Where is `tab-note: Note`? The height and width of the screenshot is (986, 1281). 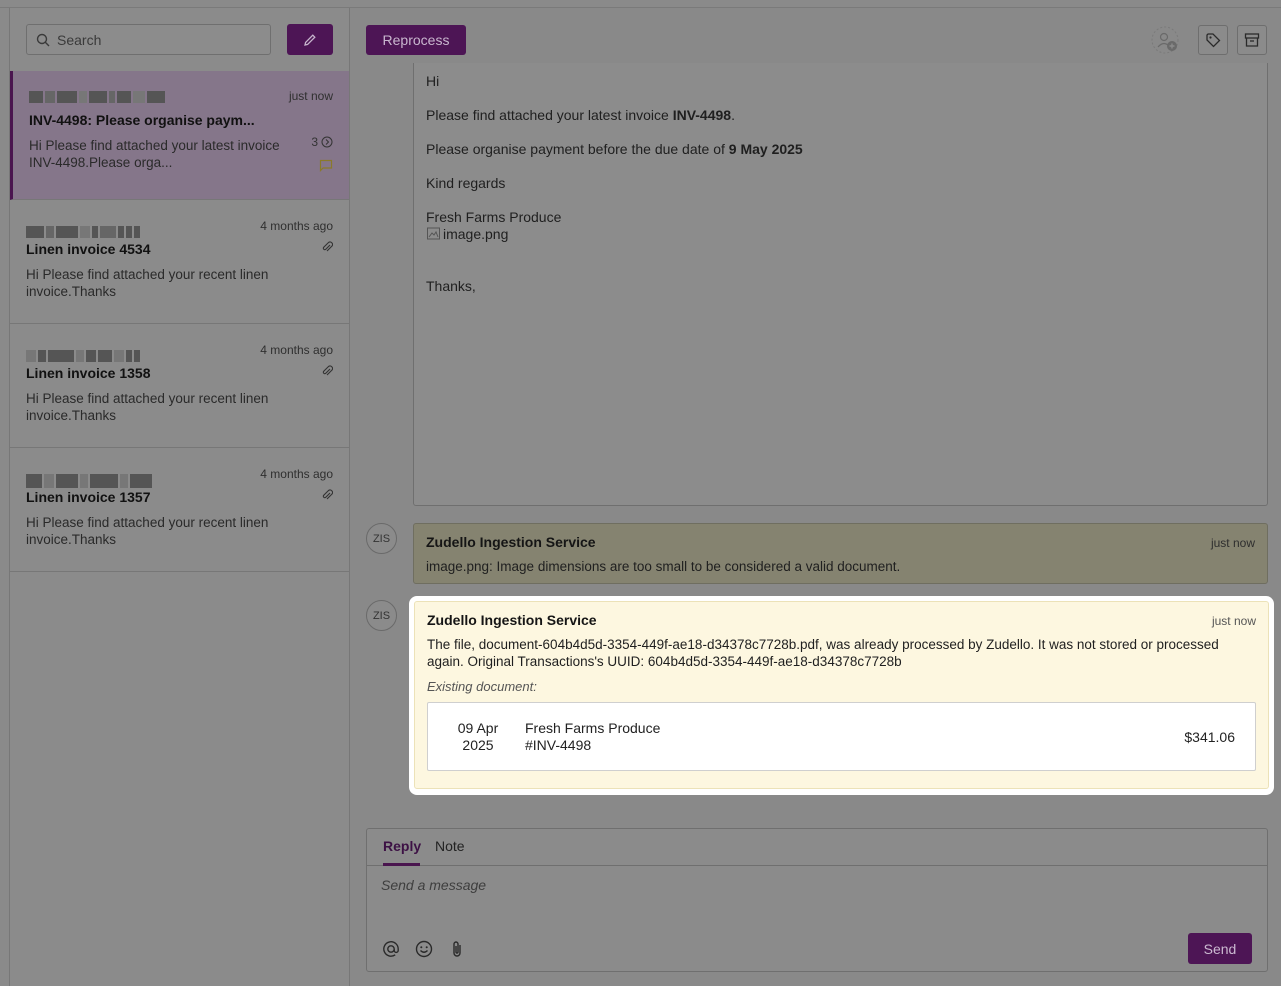
tab-note: Note is located at coordinates (450, 846).